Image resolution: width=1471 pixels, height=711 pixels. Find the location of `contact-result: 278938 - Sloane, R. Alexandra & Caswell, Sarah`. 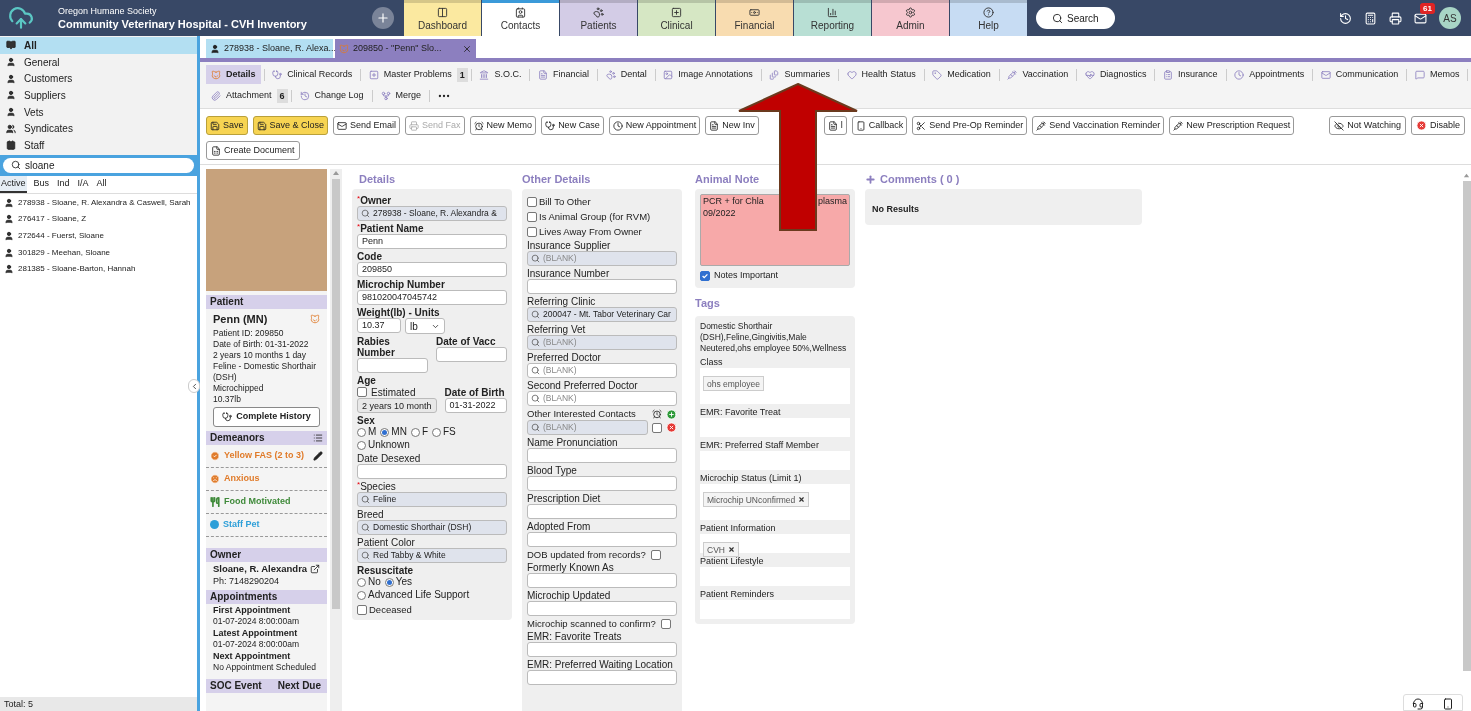

contact-result: 278938 - Sloane, R. Alexandra & Caswell, Sarah is located at coordinates (98, 202).